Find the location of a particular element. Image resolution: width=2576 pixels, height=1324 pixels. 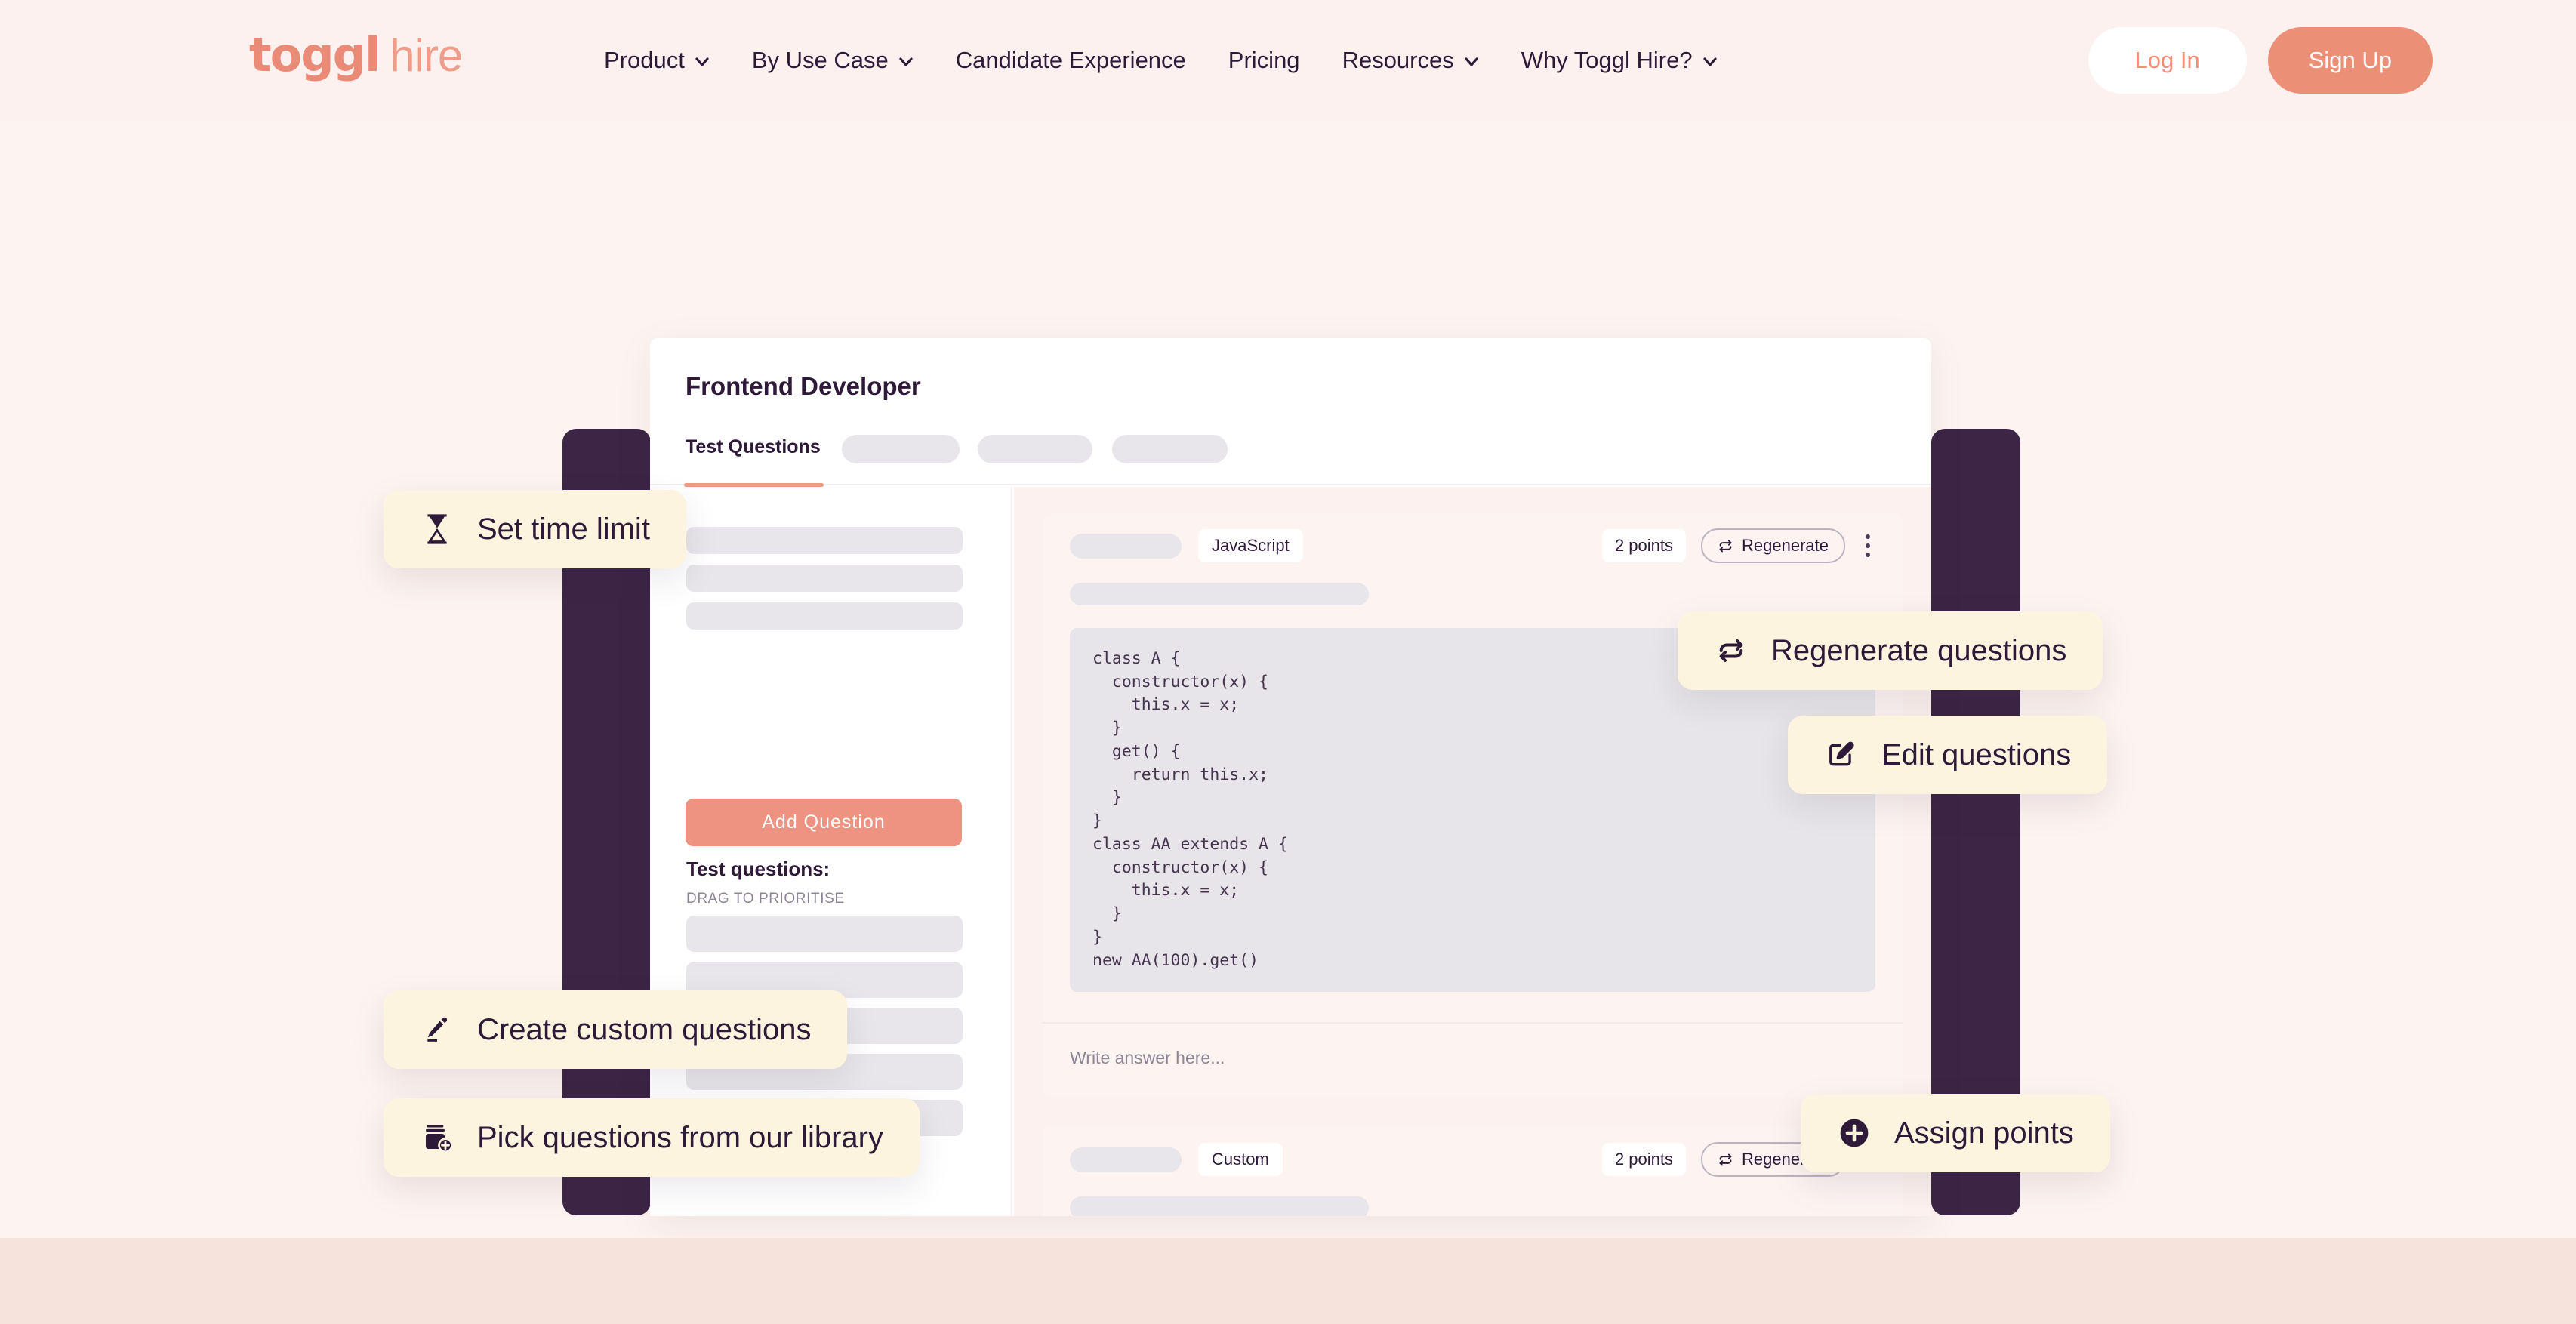

nav-item-candidate-experience: Candidate Experience is located at coordinates (1071, 60).